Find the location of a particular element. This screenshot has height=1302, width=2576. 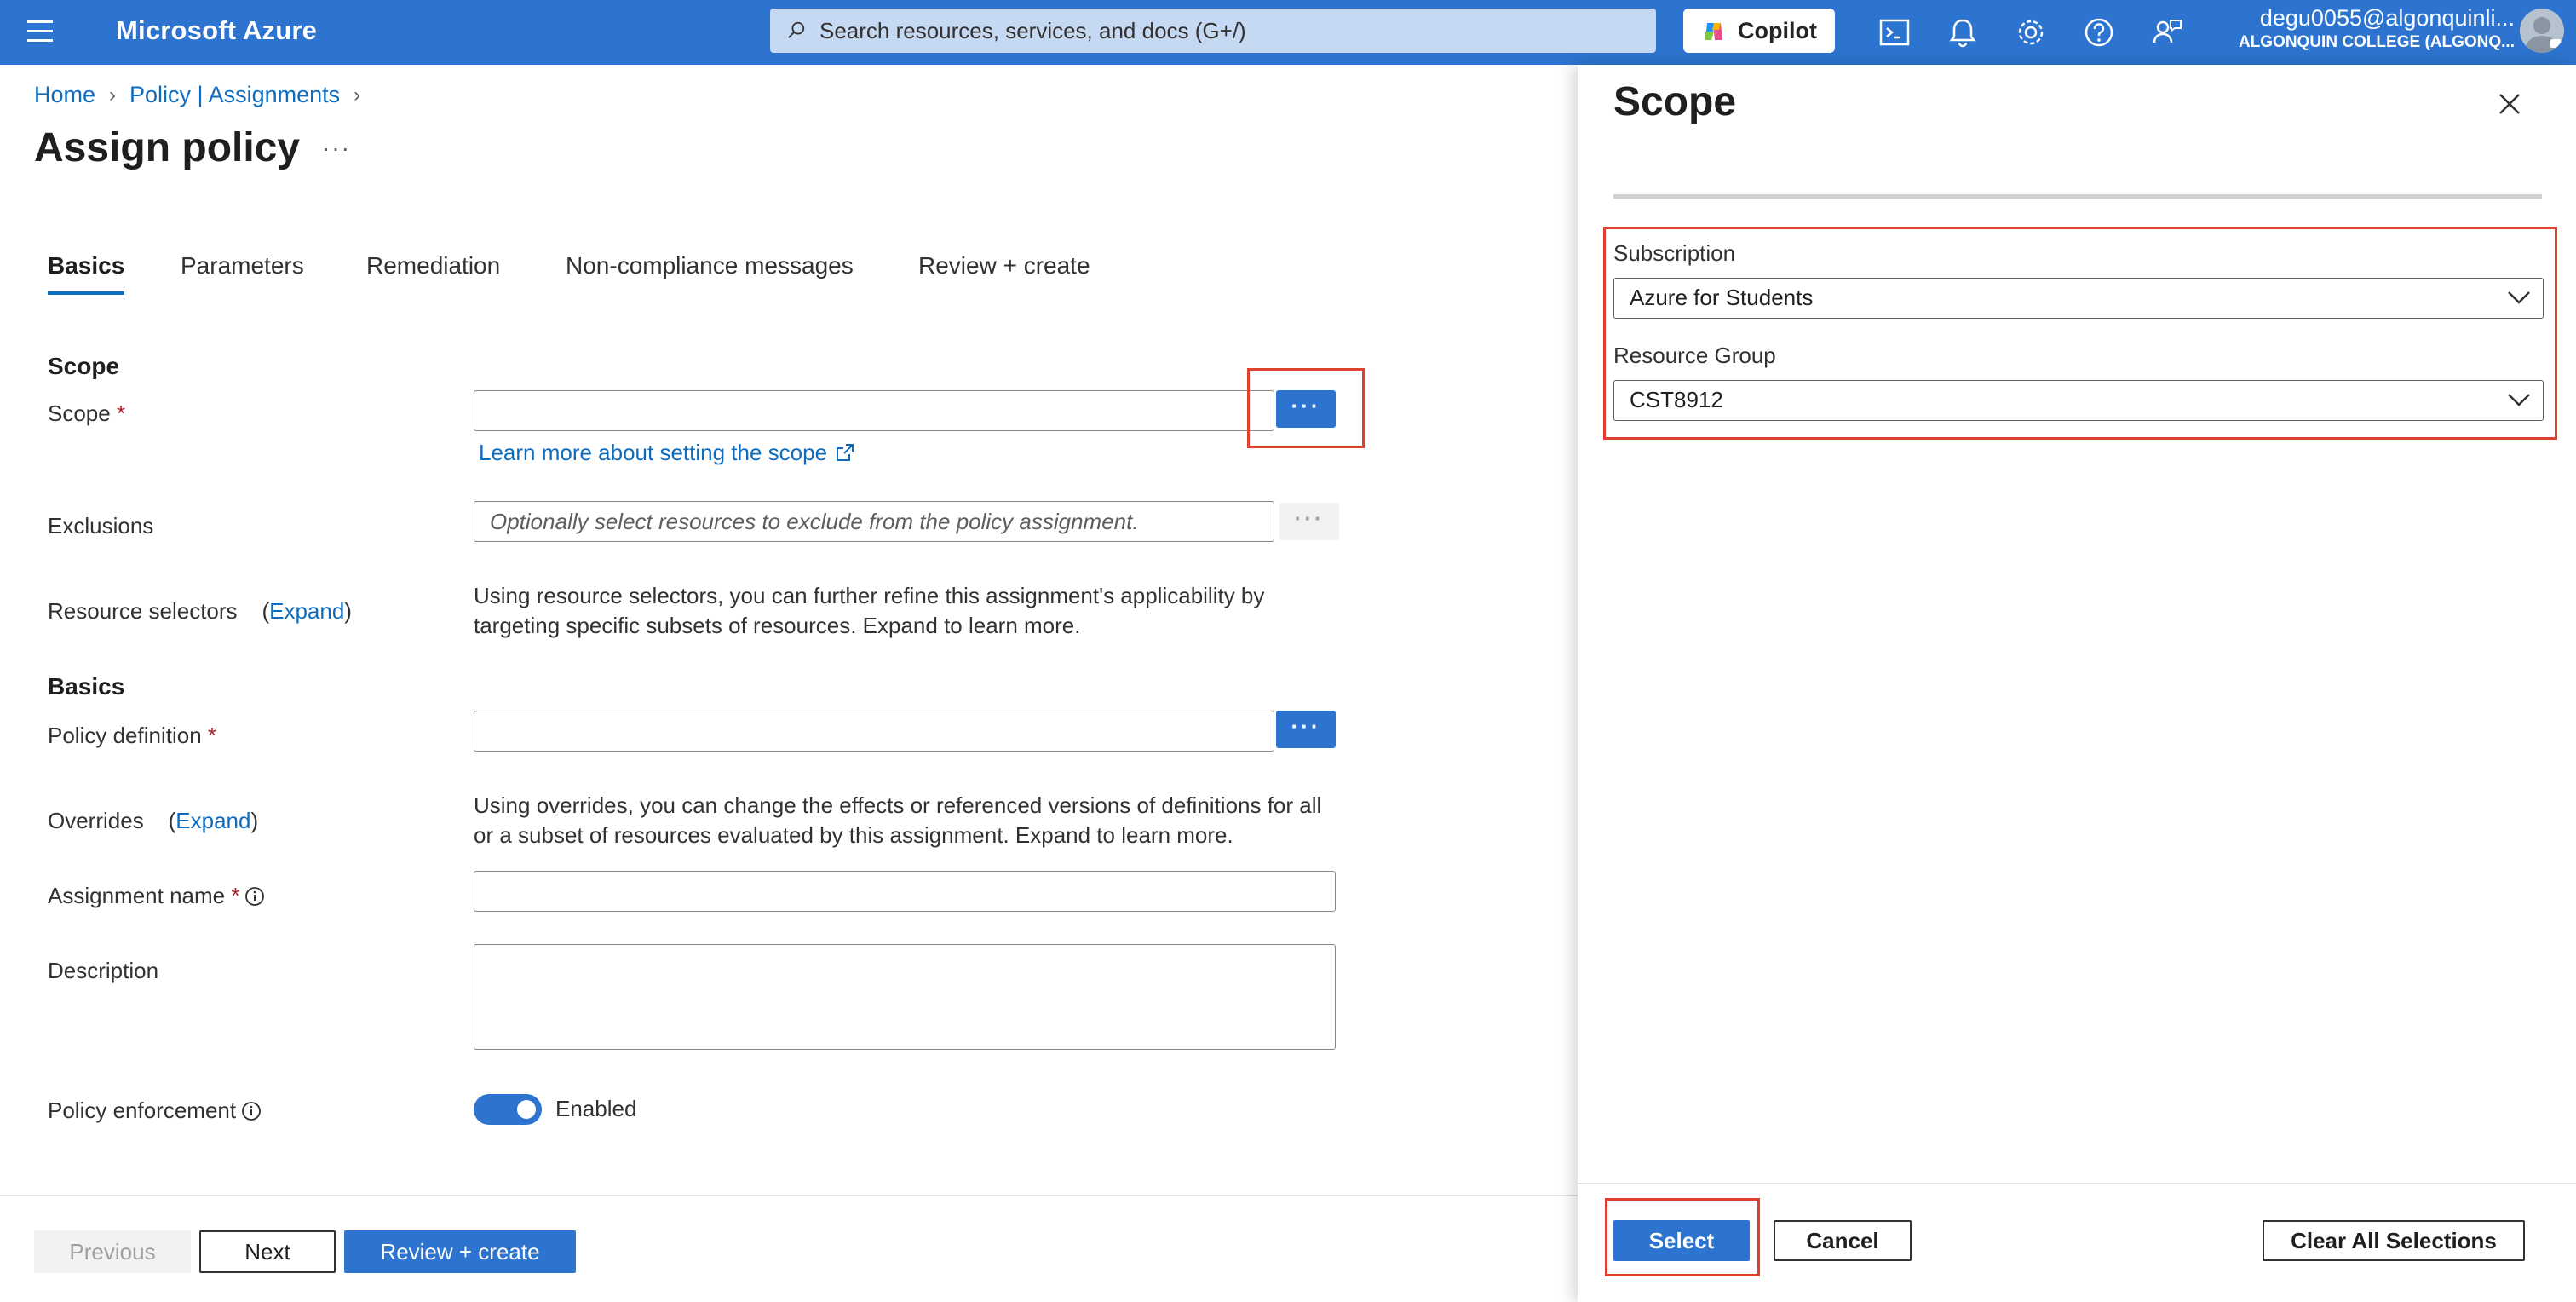

review-create-button: Review + create is located at coordinates (460, 1252).